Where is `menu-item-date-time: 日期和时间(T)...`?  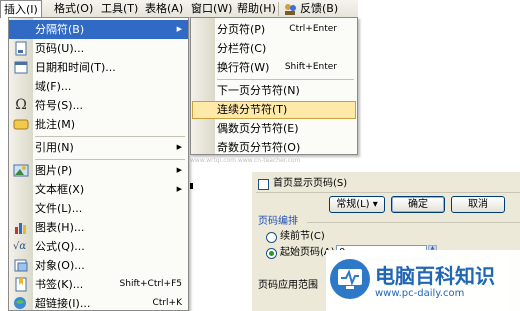 menu-item-date-time: 日期和时间(T)... is located at coordinates (98, 67).